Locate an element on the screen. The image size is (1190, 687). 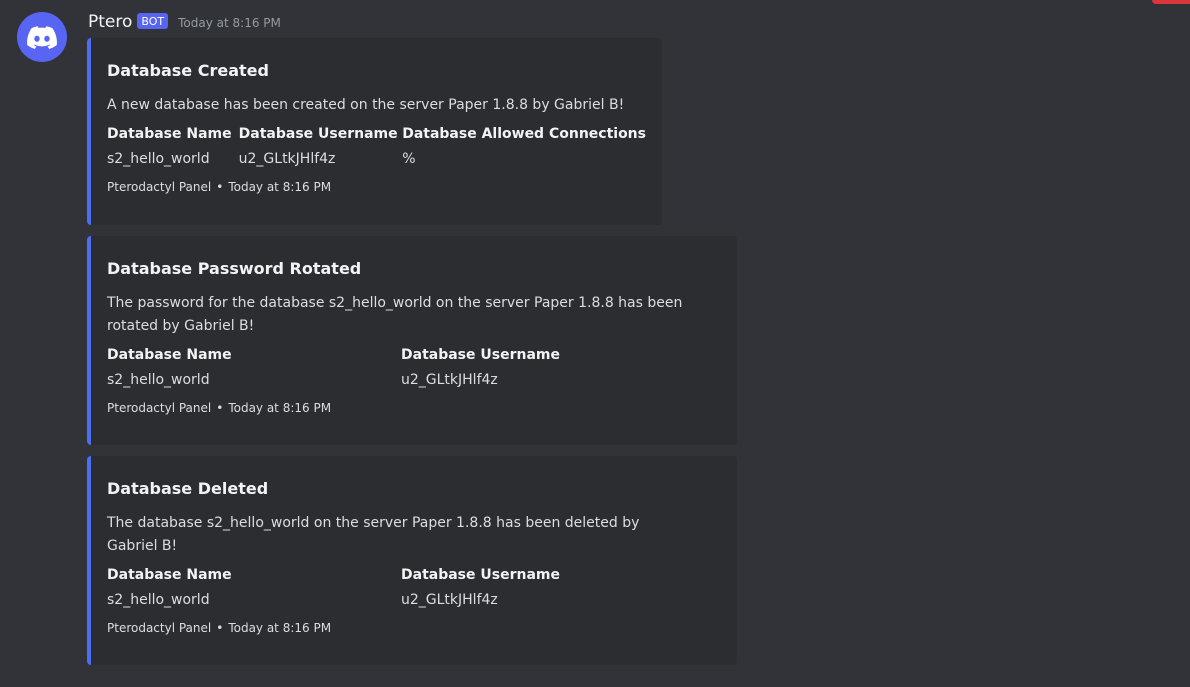
embed-title: Database Password Rotated is located at coordinates (234, 268).